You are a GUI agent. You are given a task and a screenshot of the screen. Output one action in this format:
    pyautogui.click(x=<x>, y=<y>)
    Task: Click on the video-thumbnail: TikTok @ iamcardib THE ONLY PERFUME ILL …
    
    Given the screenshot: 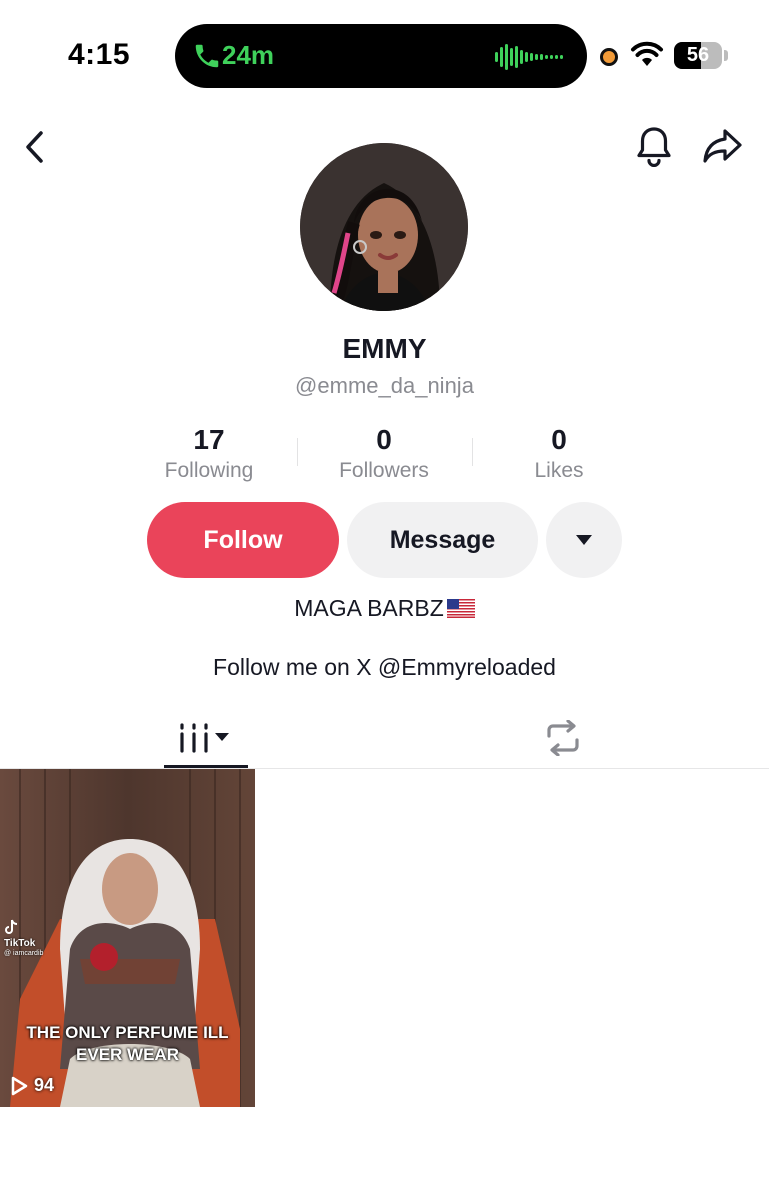 What is the action you would take?
    pyautogui.click(x=127, y=938)
    